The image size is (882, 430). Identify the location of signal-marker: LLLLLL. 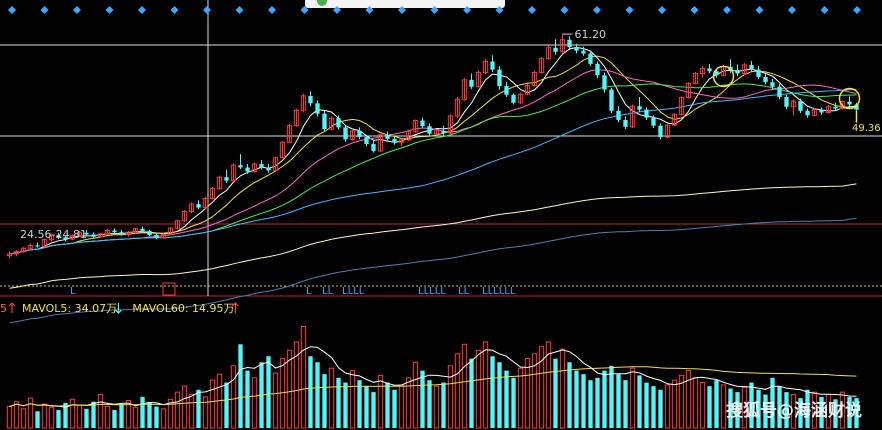
(499, 291).